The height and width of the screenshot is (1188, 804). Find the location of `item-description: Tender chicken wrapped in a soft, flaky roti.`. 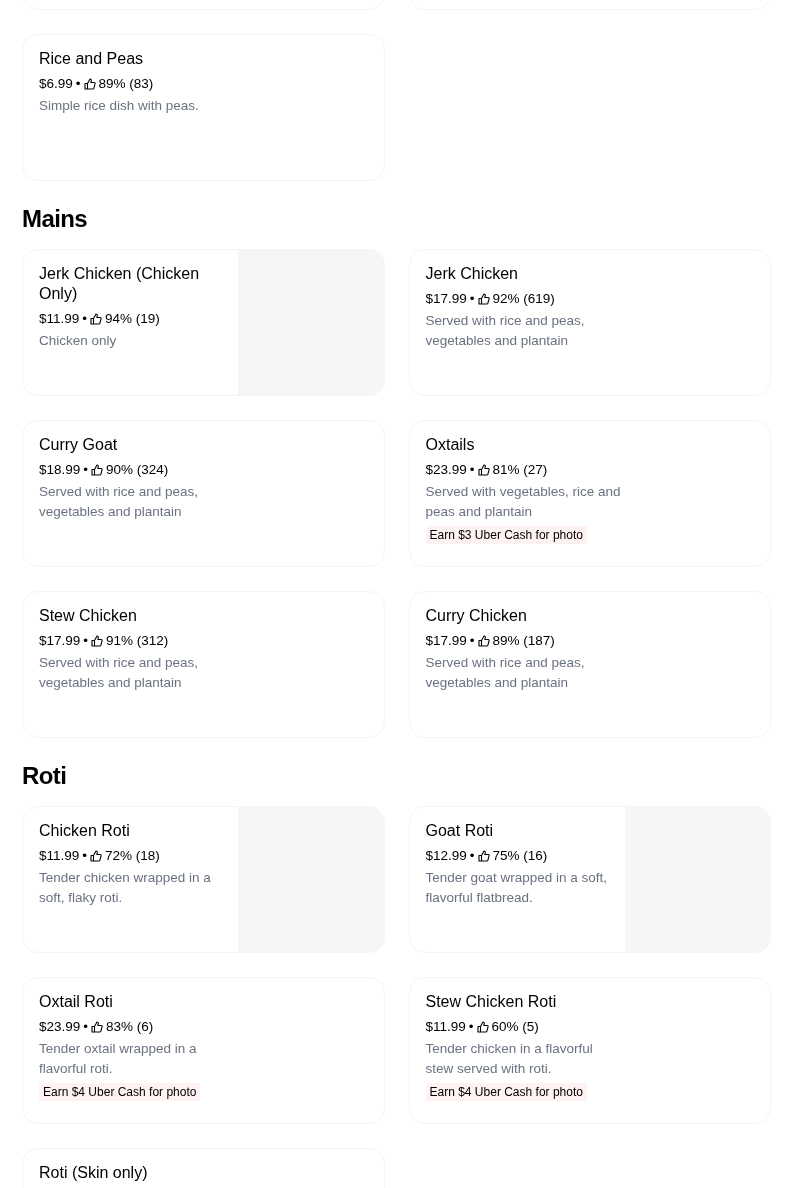

item-description: Tender chicken wrapped in a soft, flaky roti. is located at coordinates (125, 888).